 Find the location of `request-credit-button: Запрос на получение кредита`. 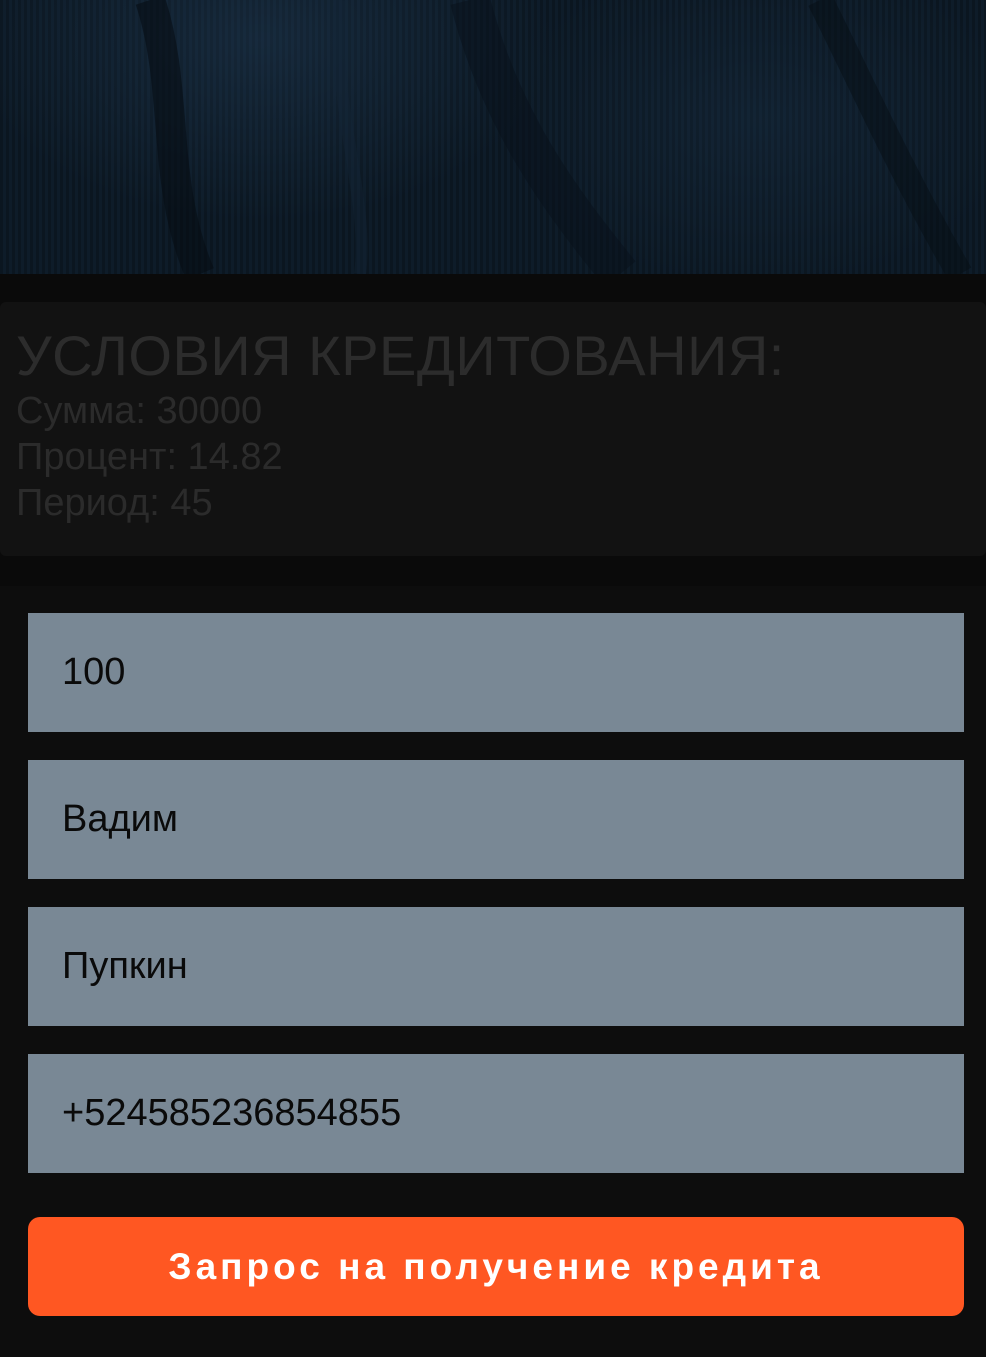

request-credit-button: Запрос на получение кредита is located at coordinates (496, 1266).